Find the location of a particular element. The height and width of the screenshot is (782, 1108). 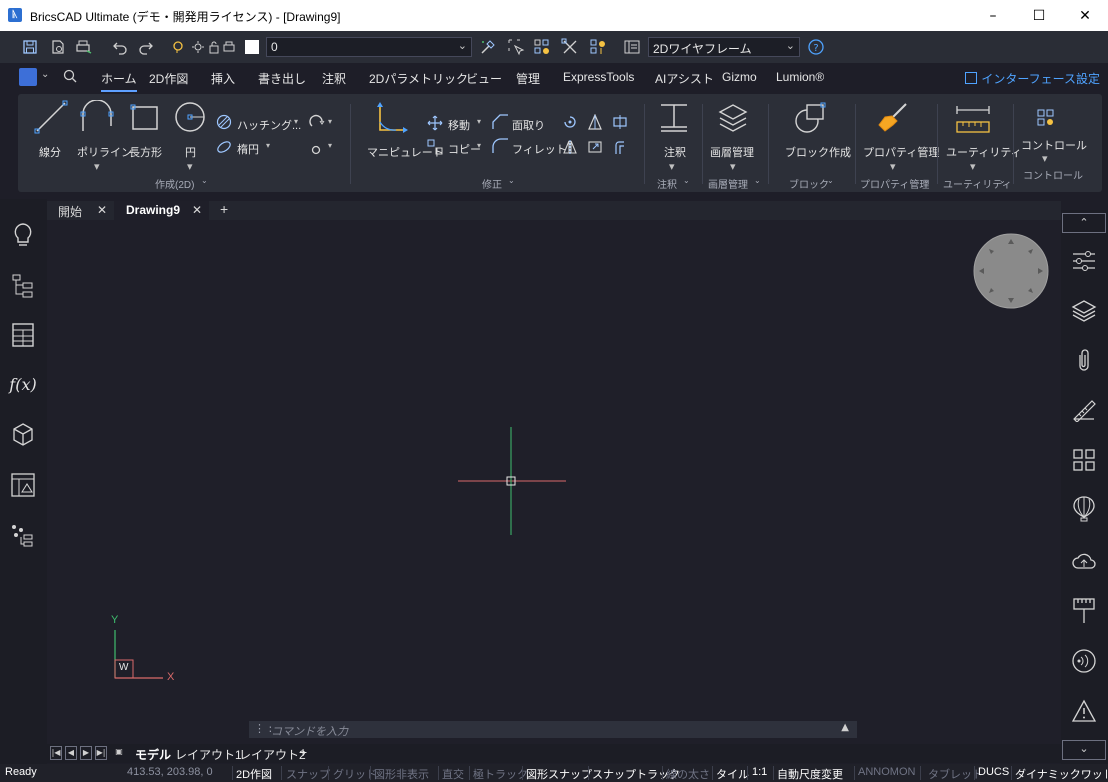

layer-state-icons is located at coordinates (217, 47).